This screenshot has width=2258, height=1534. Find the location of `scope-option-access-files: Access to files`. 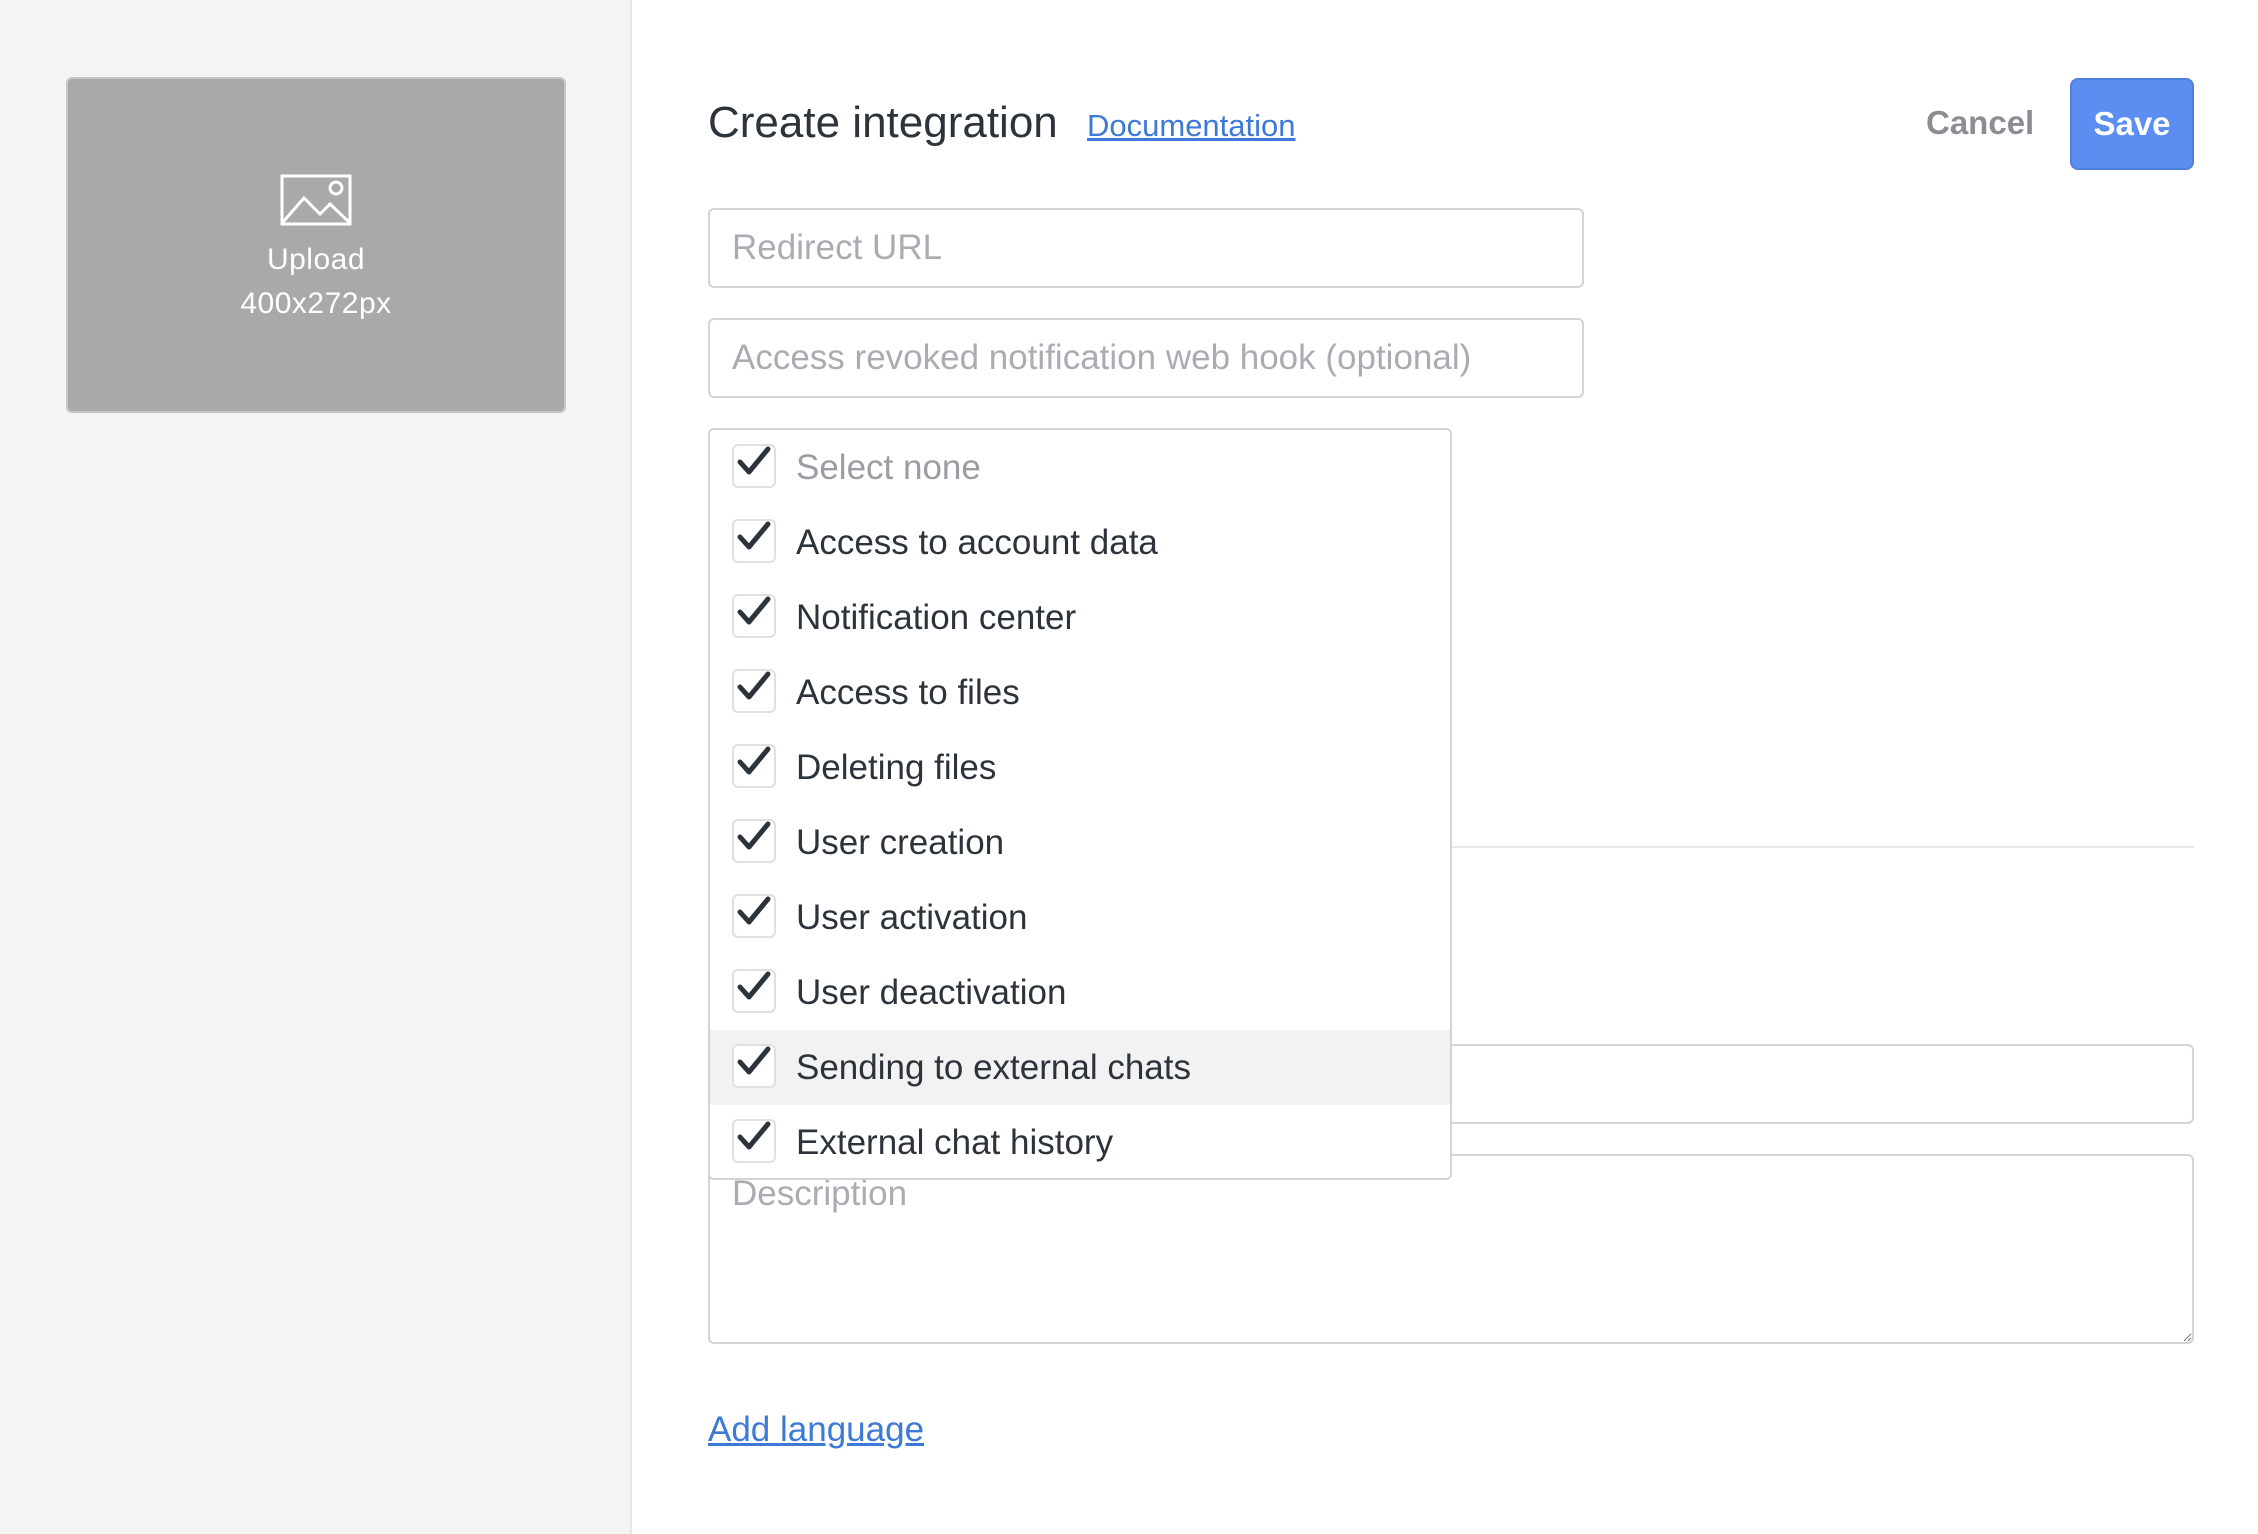

scope-option-access-files: Access to files is located at coordinates (1080, 692).